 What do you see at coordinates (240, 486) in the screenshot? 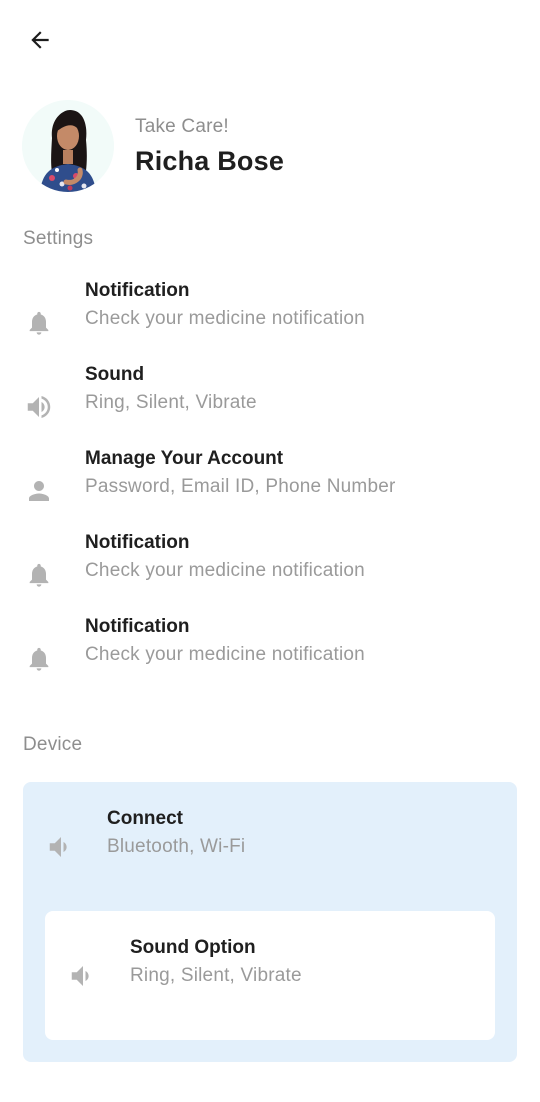
I see `setting-subtitle: Password, Email ID, Phone Number` at bounding box center [240, 486].